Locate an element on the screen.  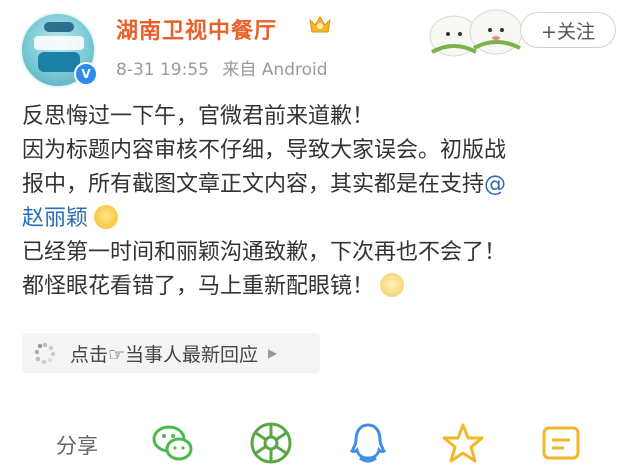
post-line-5: 已经第一时间和丽颖沟通致歉，下次再也不会了！ is located at coordinates (264, 252).